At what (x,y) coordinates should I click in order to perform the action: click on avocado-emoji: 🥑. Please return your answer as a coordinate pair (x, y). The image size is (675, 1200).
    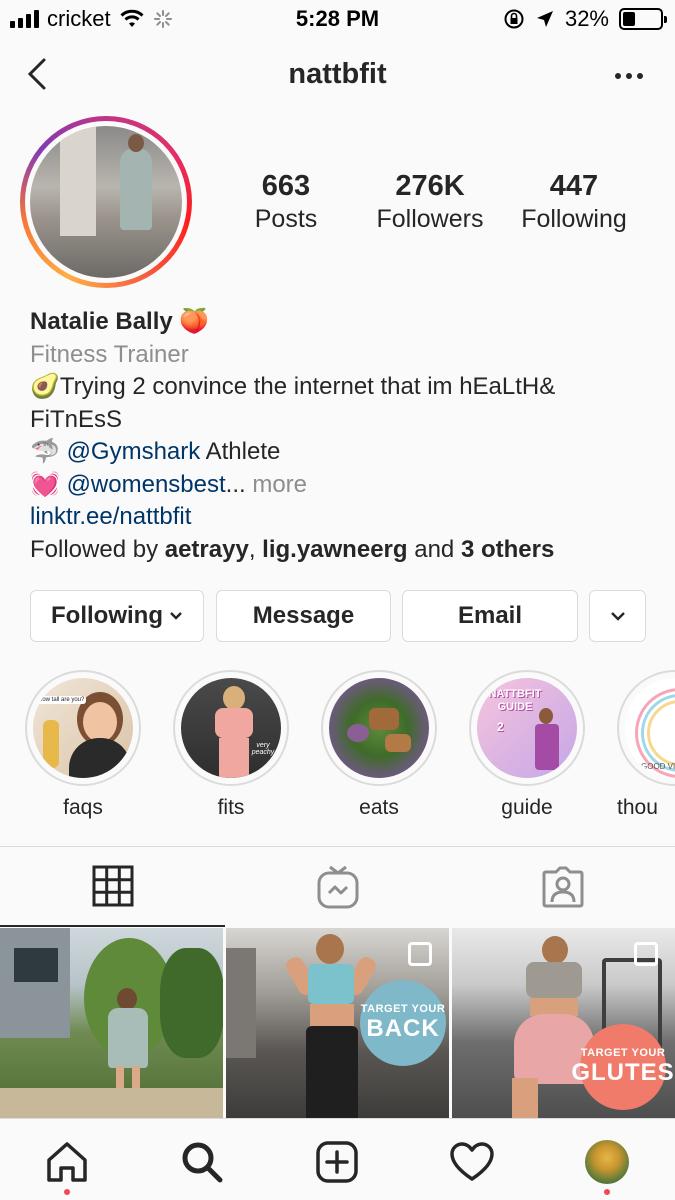
    Looking at the image, I should click on (45, 386).